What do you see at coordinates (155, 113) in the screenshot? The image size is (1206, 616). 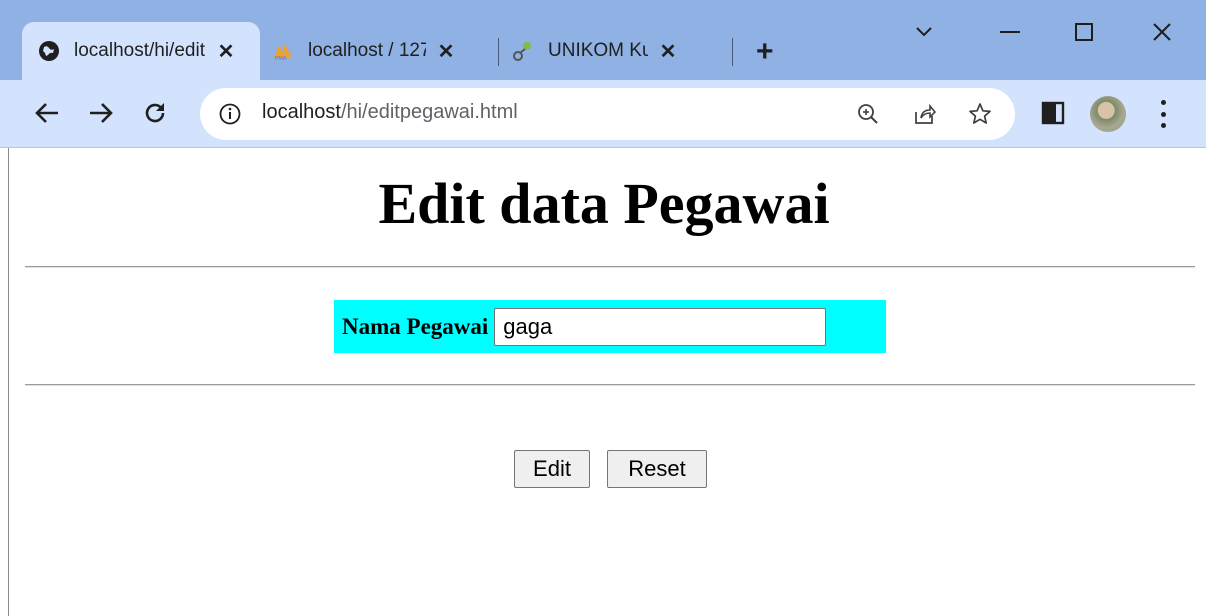 I see `reload-icon` at bounding box center [155, 113].